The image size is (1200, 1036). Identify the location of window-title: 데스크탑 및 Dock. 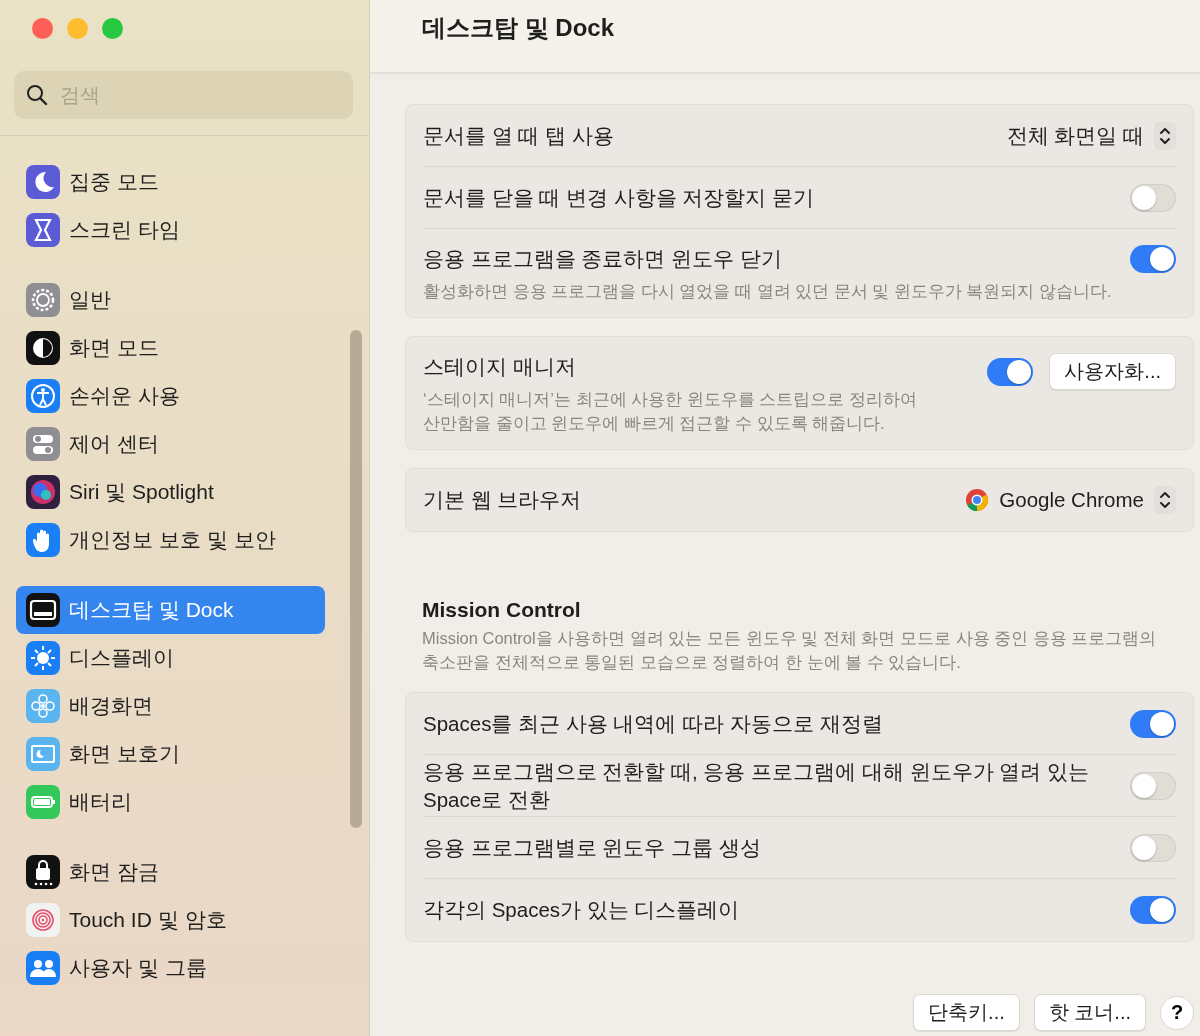
(518, 28).